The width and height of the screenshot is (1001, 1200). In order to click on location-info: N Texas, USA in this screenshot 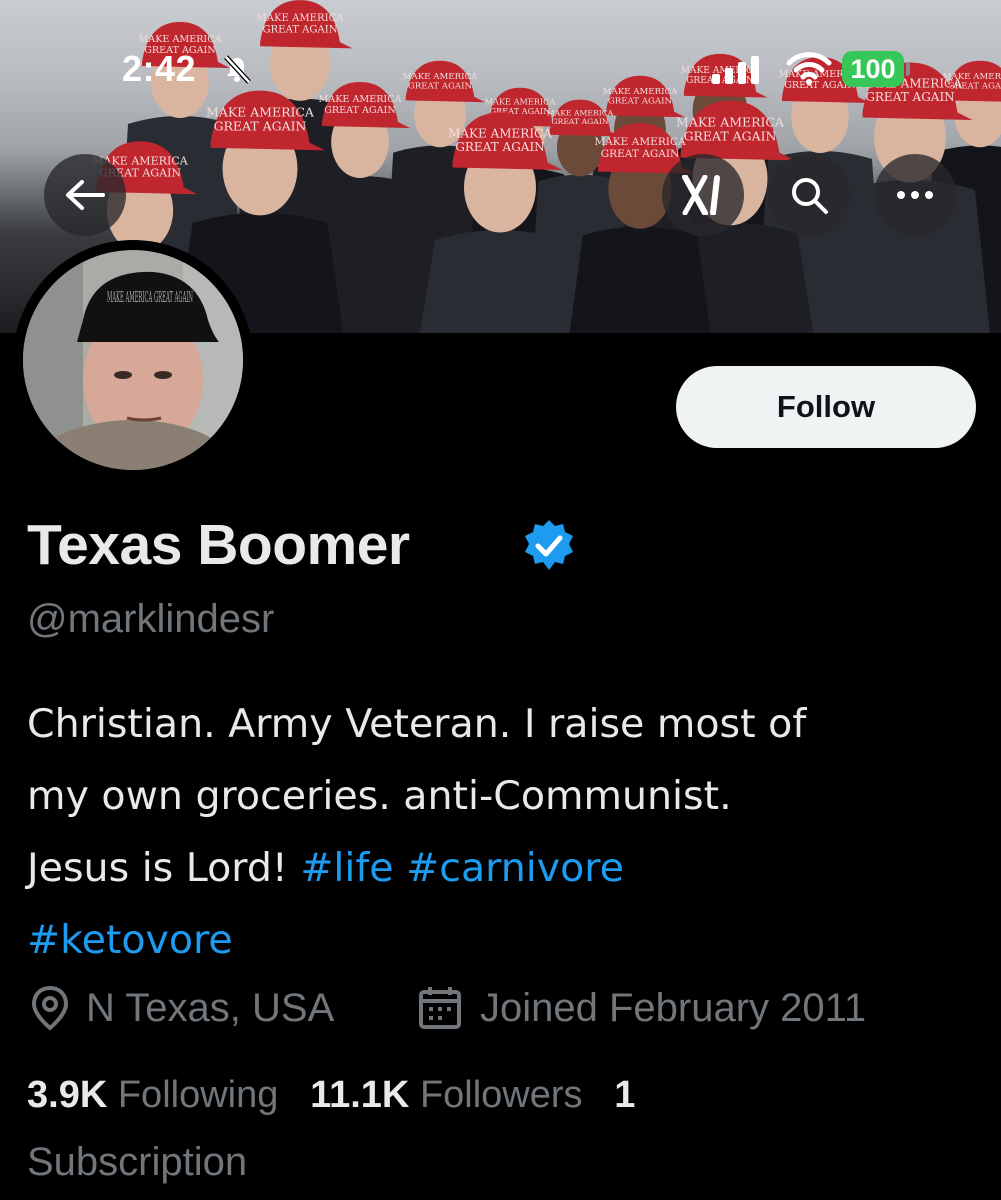, I will do `click(182, 1008)`.